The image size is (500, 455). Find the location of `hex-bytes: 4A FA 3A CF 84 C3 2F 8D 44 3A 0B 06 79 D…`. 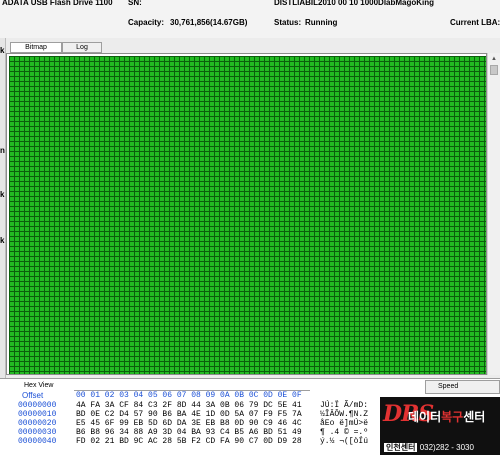

hex-bytes: 4A FA 3A CF 84 C3 2F 8D 44 3A 0B 06 79 D… is located at coordinates (189, 423).